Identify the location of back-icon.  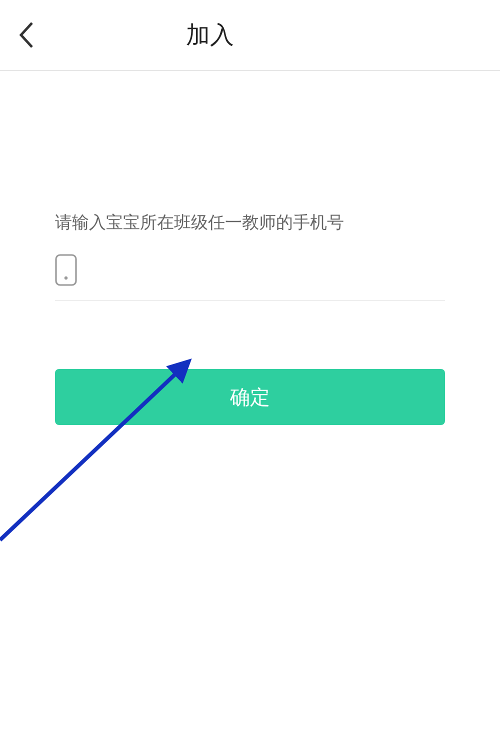
(26, 35).